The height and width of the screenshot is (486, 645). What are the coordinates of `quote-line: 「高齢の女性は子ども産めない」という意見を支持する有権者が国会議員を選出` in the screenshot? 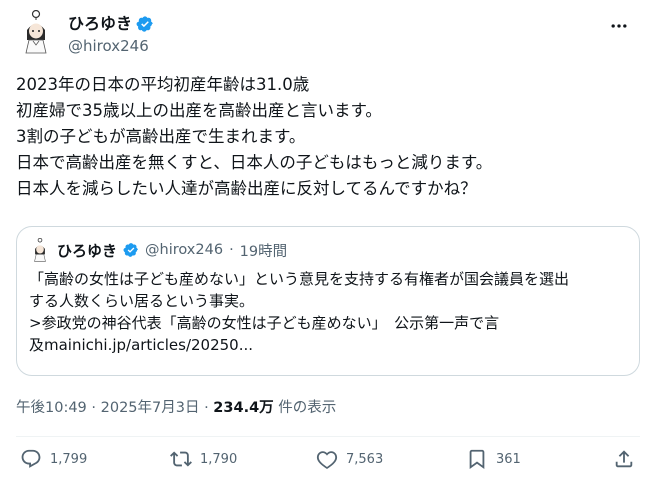 It's located at (299, 279).